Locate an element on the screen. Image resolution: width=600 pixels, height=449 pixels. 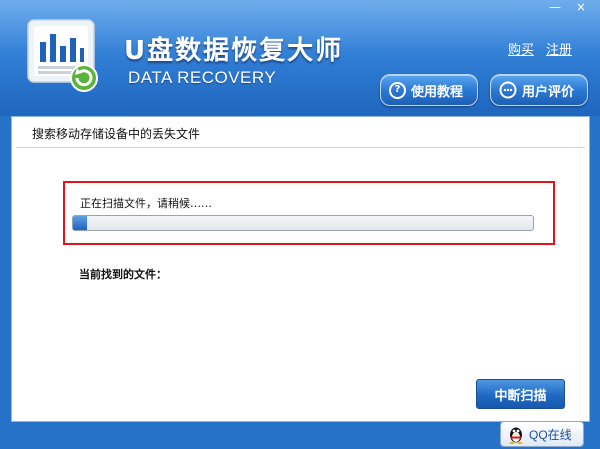
stop-scan-button: 中断扫描 is located at coordinates (520, 394).